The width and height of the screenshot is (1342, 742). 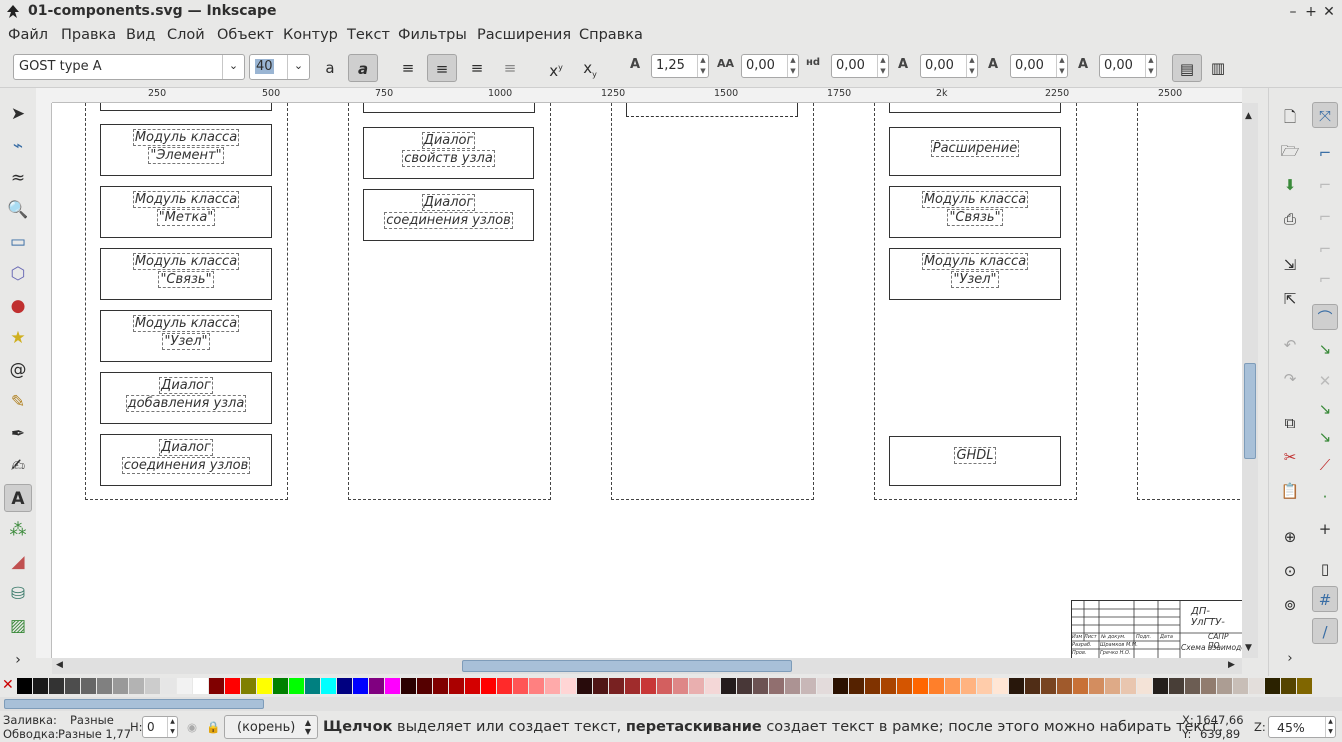 What do you see at coordinates (1290, 605) in the screenshot?
I see `zoom-page-icon: ⊚` at bounding box center [1290, 605].